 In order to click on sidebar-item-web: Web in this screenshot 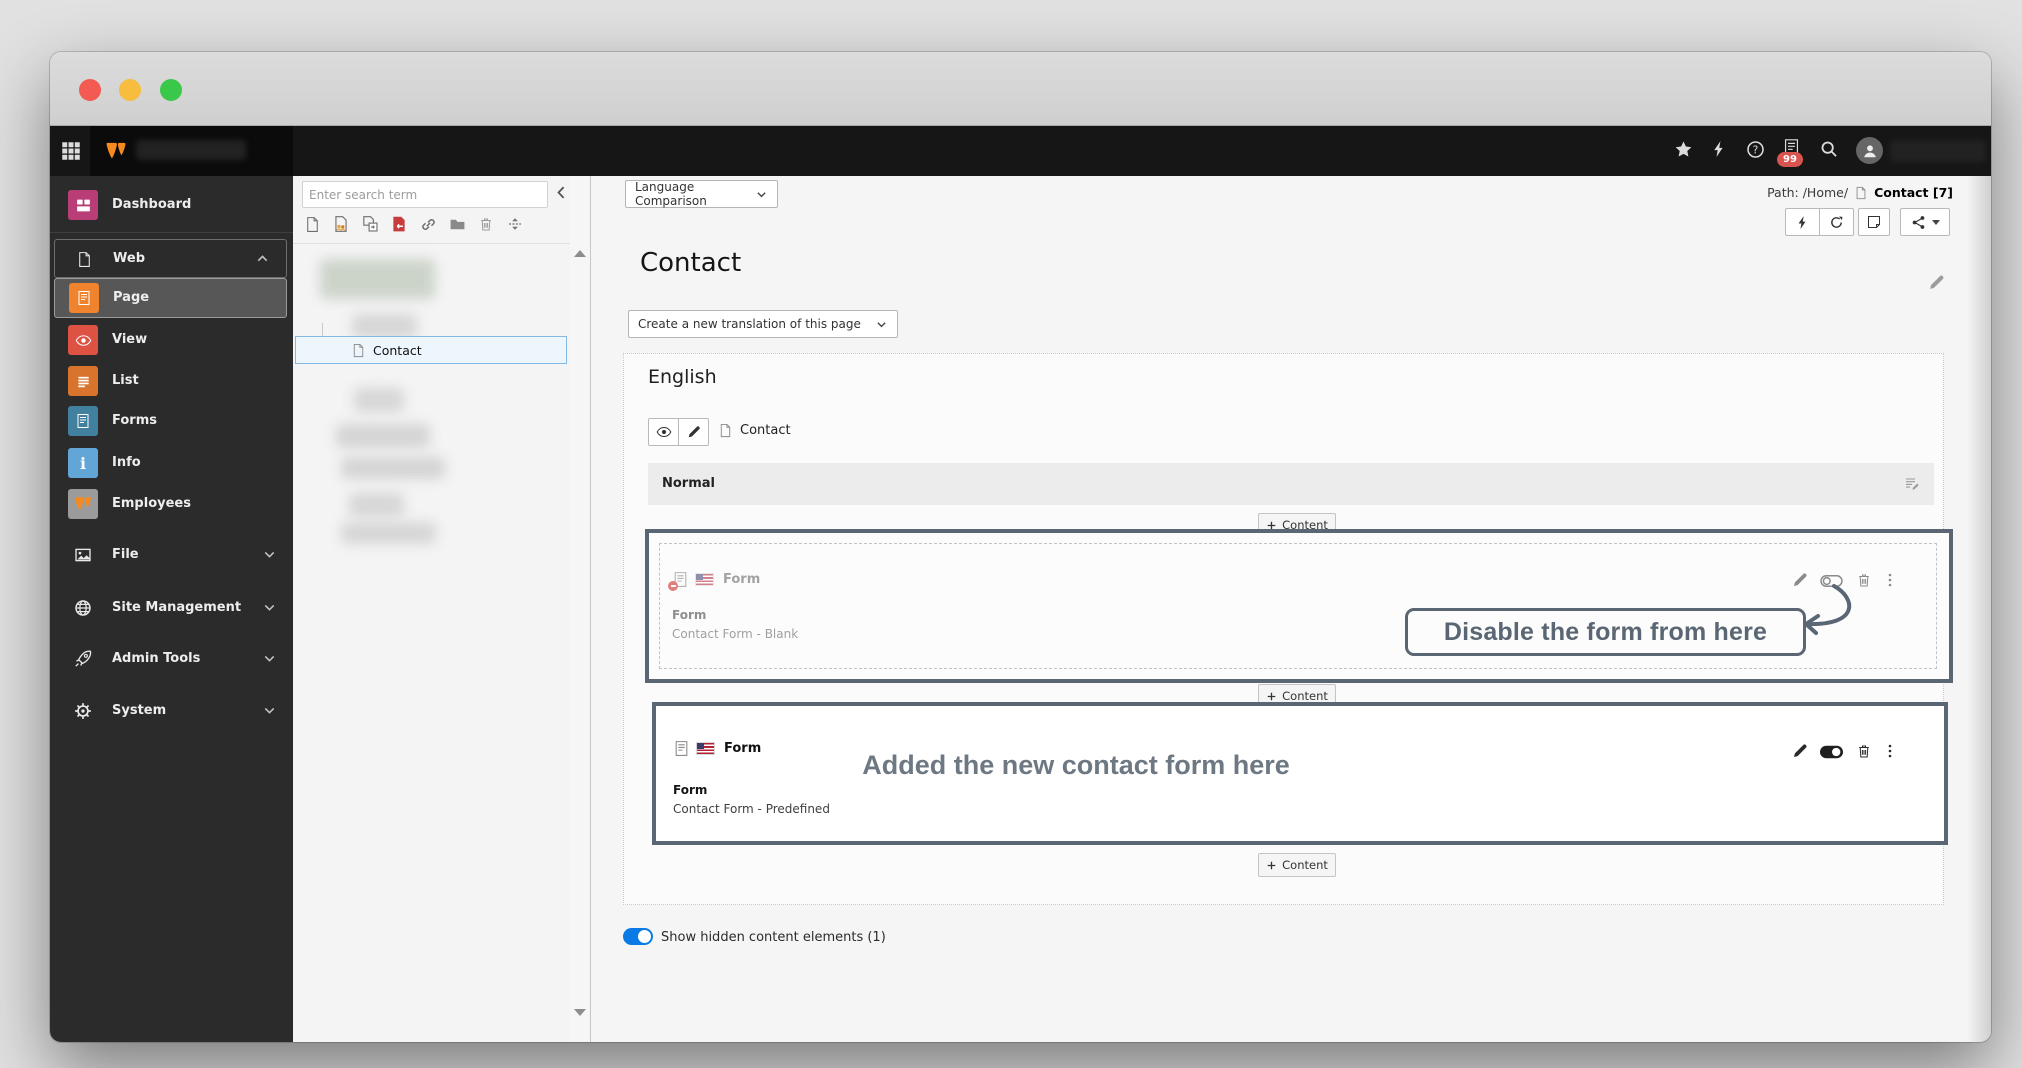, I will do `click(170, 258)`.